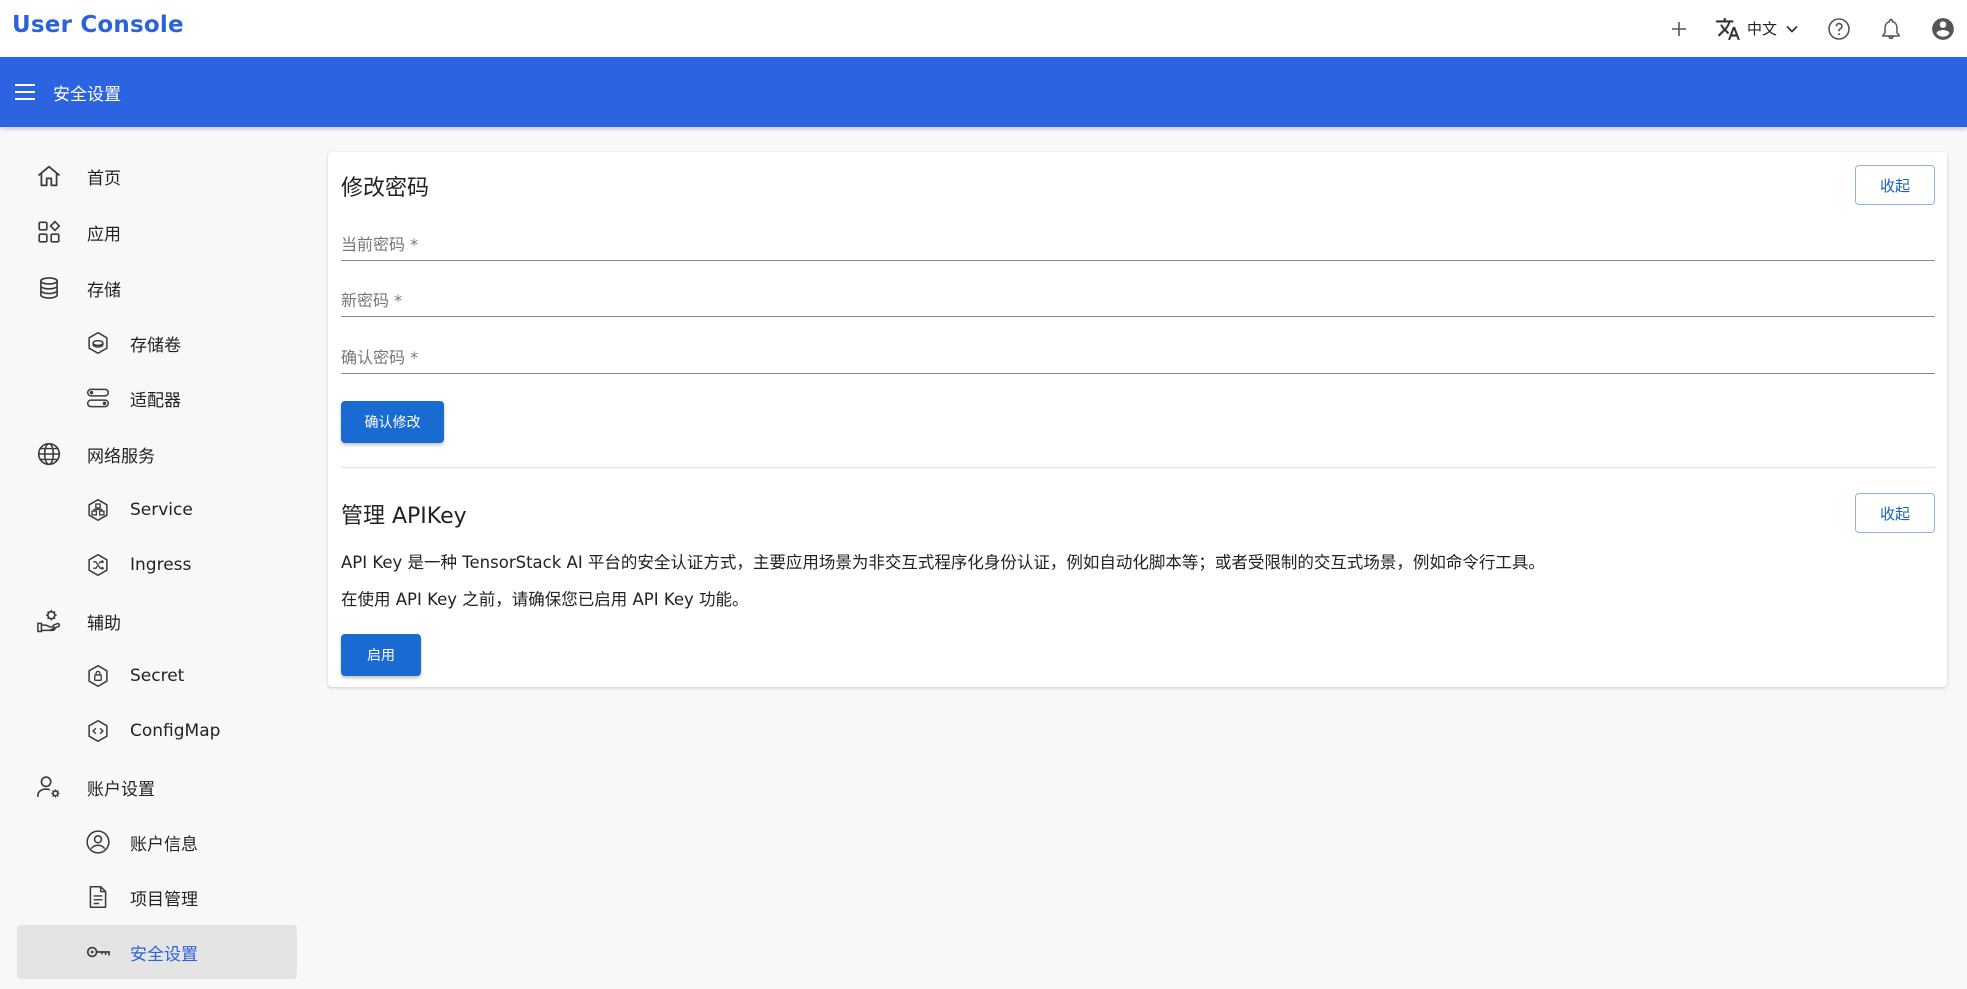 This screenshot has height=989, width=1967. Describe the element at coordinates (98, 343) in the screenshot. I see `volume-icon` at that location.